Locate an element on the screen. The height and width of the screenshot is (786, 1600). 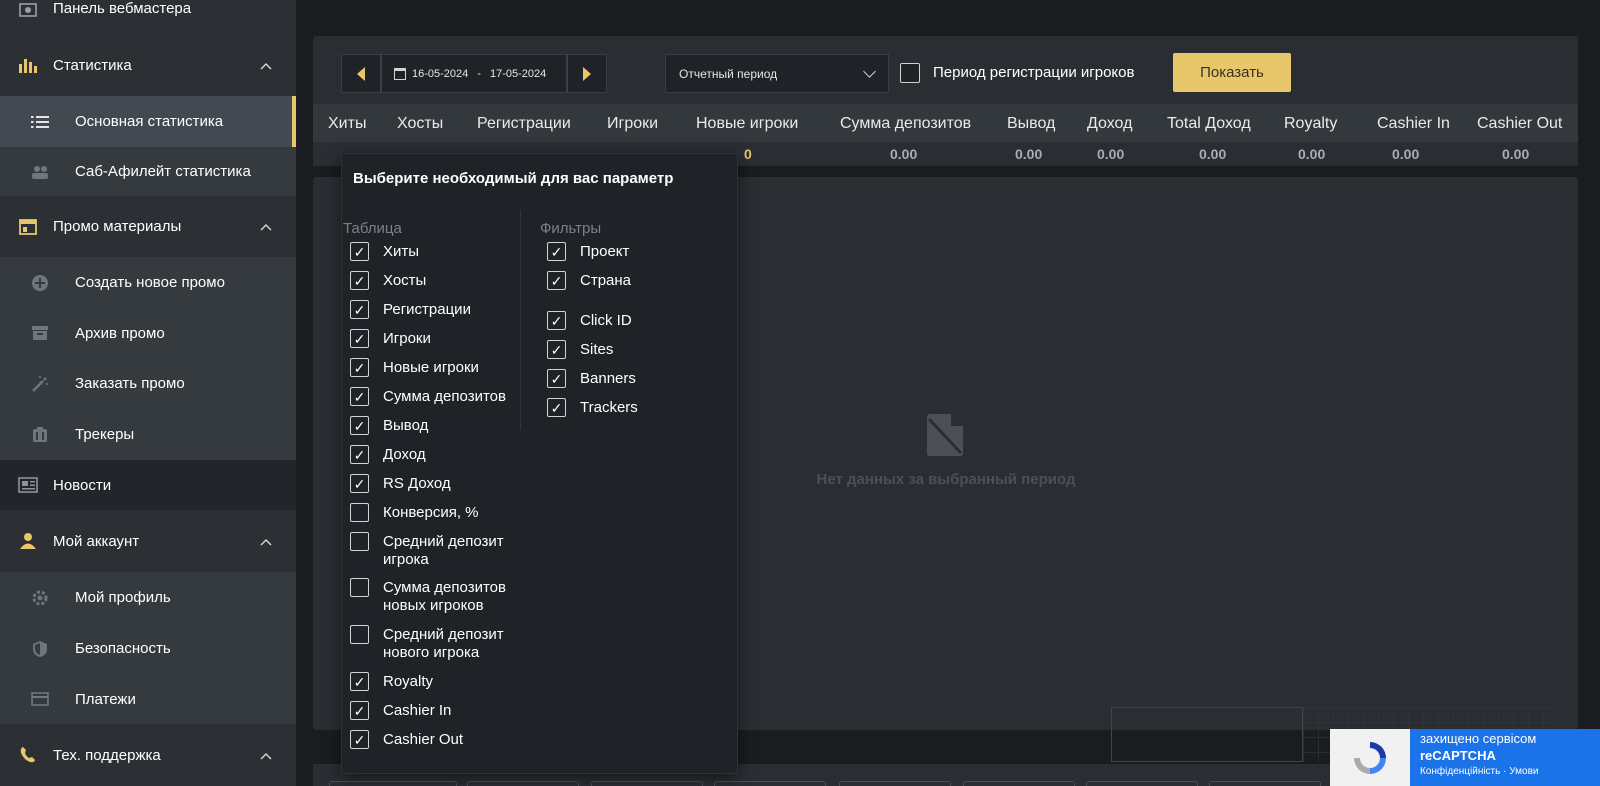
sidebar-item-create-promo: Создать новое промо is located at coordinates (148, 282).